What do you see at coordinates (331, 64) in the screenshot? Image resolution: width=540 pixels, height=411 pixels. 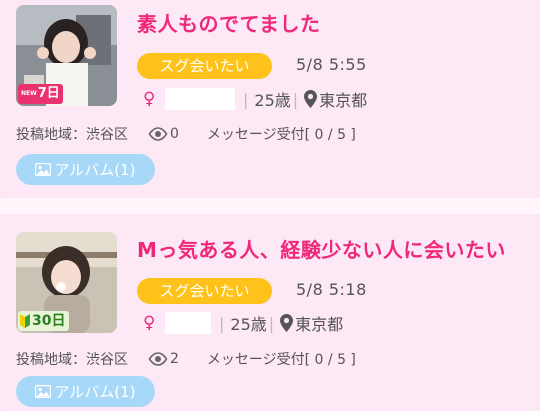 I see `post-time: 5/8 5:55` at bounding box center [331, 64].